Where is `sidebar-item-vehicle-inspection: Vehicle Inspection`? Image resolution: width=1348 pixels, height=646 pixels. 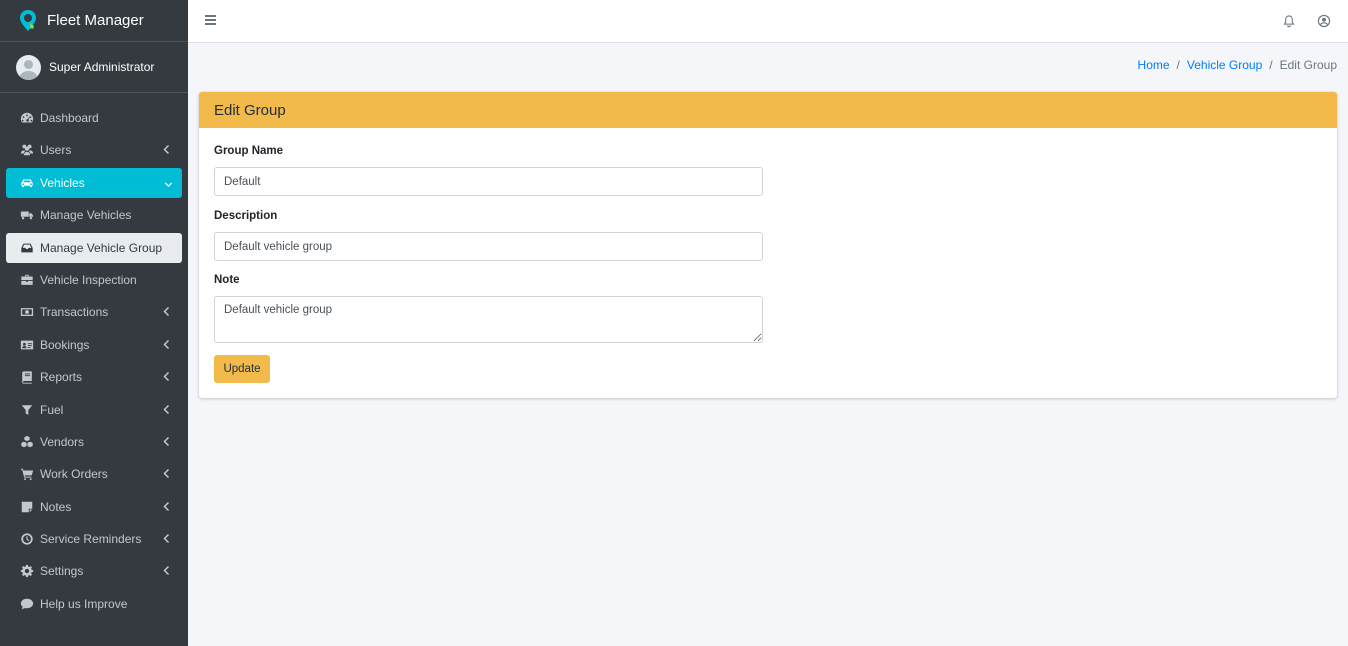 sidebar-item-vehicle-inspection: Vehicle Inspection is located at coordinates (94, 280).